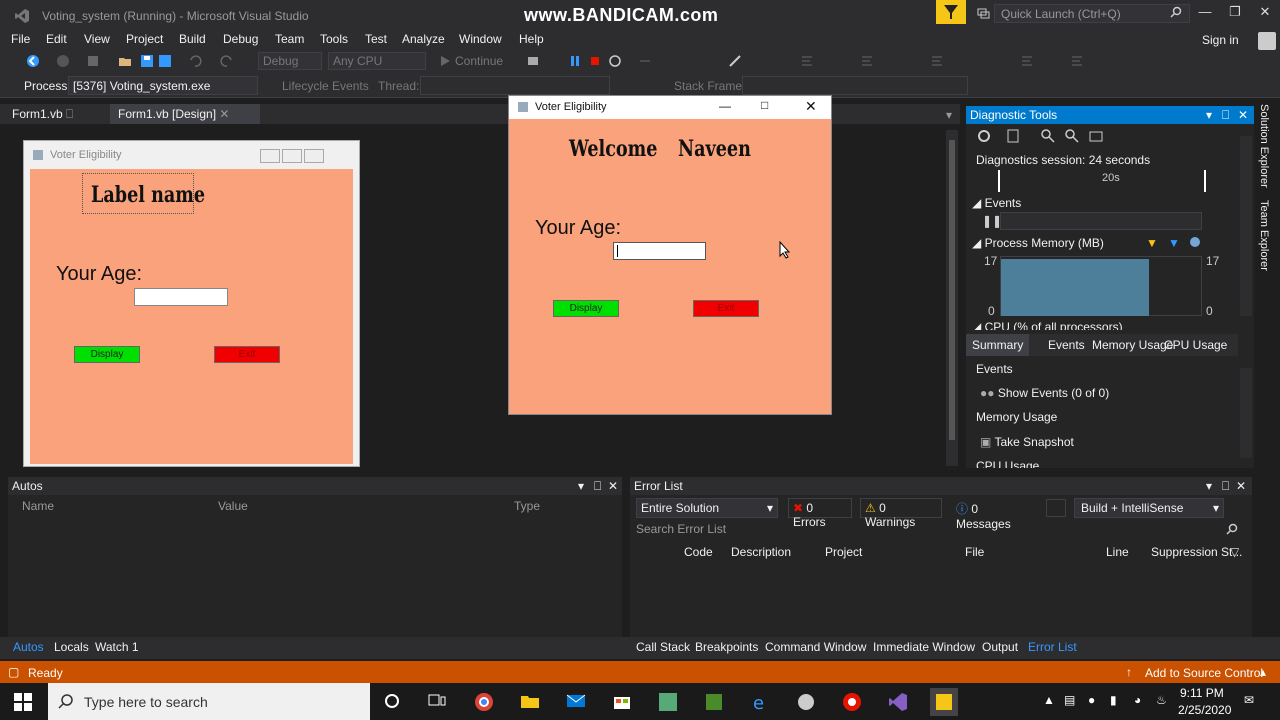 This screenshot has width=1280, height=720. What do you see at coordinates (1044, 393) in the screenshot?
I see `show-events-link: ●● Show Events (0 of 0)` at bounding box center [1044, 393].